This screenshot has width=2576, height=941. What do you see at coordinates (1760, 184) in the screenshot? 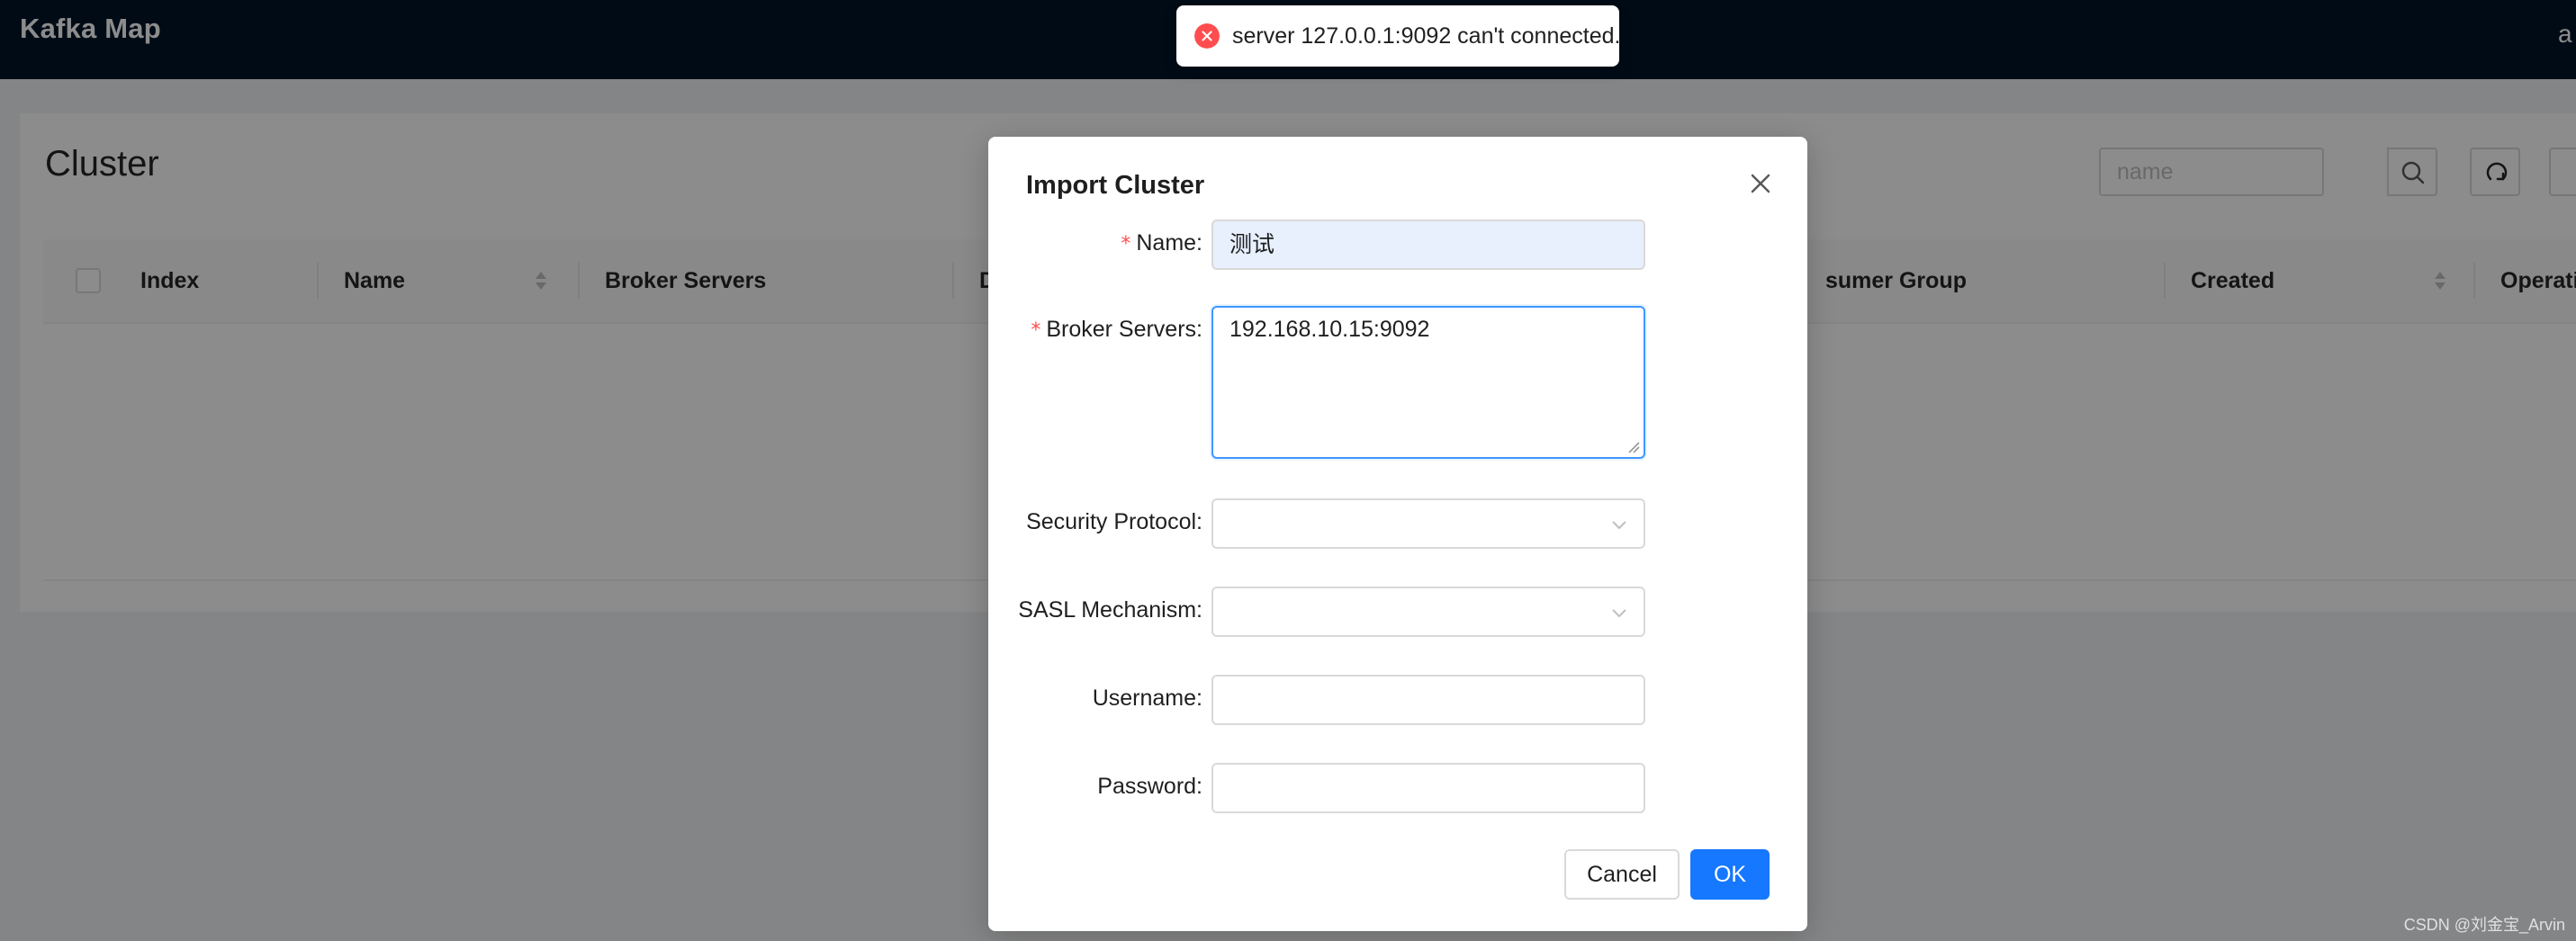
I see `close-icon` at bounding box center [1760, 184].